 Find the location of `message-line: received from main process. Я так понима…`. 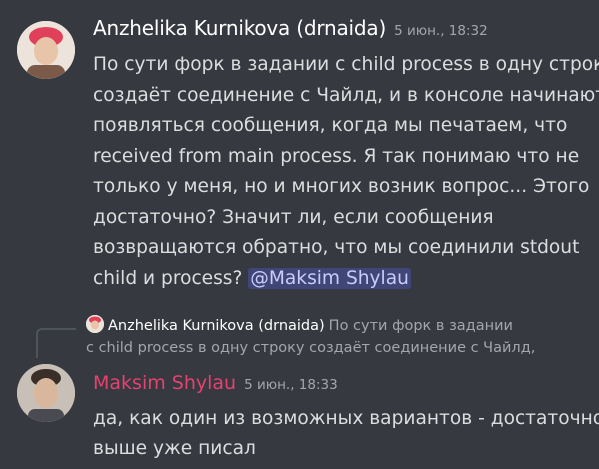

message-line: received from main process. Я так понима… is located at coordinates (336, 156).